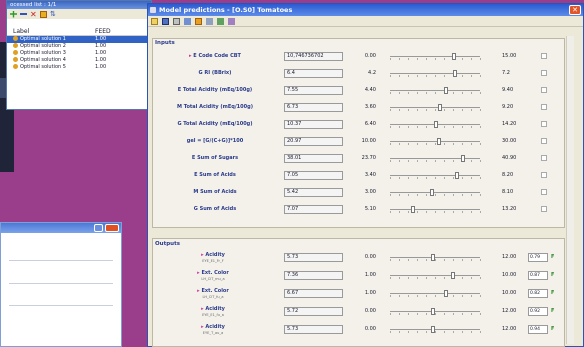 The height and width of the screenshot is (347, 584). Describe the element at coordinates (33, 14) in the screenshot. I see `delete-icon: ✕` at that location.